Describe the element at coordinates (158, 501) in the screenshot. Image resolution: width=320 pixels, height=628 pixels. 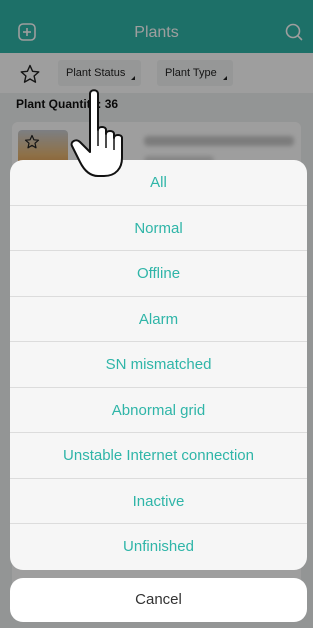
I see `status-option-inactive: Inactive` at that location.